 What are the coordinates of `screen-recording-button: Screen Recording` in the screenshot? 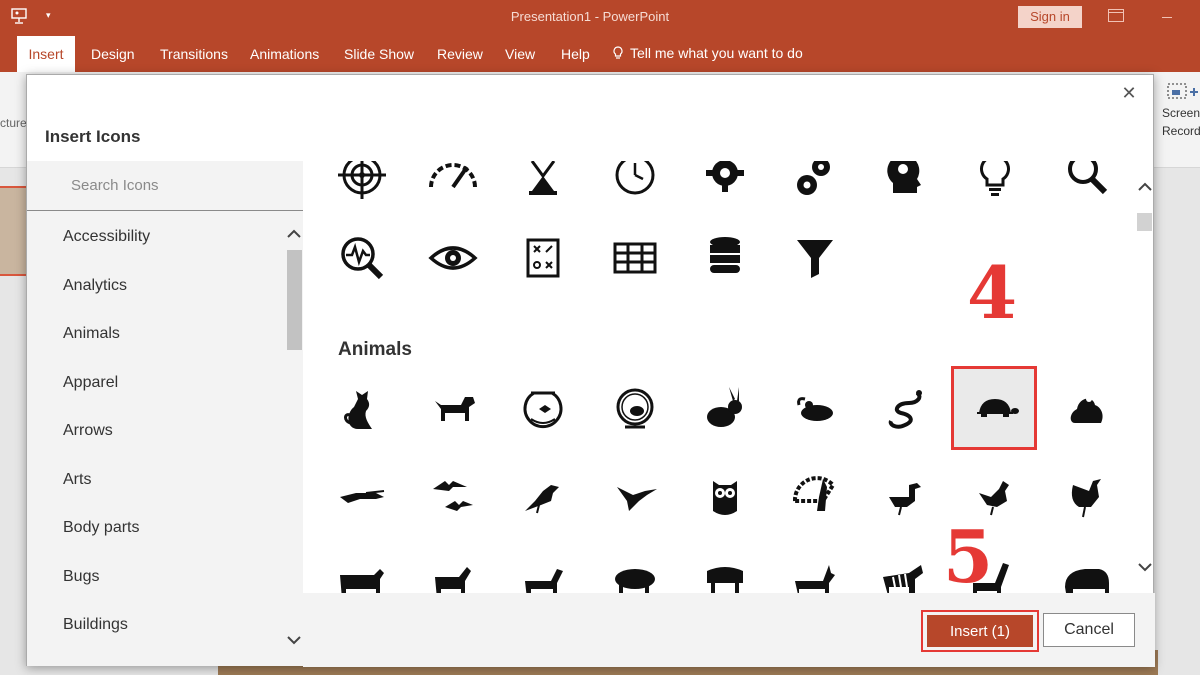 It's located at (1178, 110).